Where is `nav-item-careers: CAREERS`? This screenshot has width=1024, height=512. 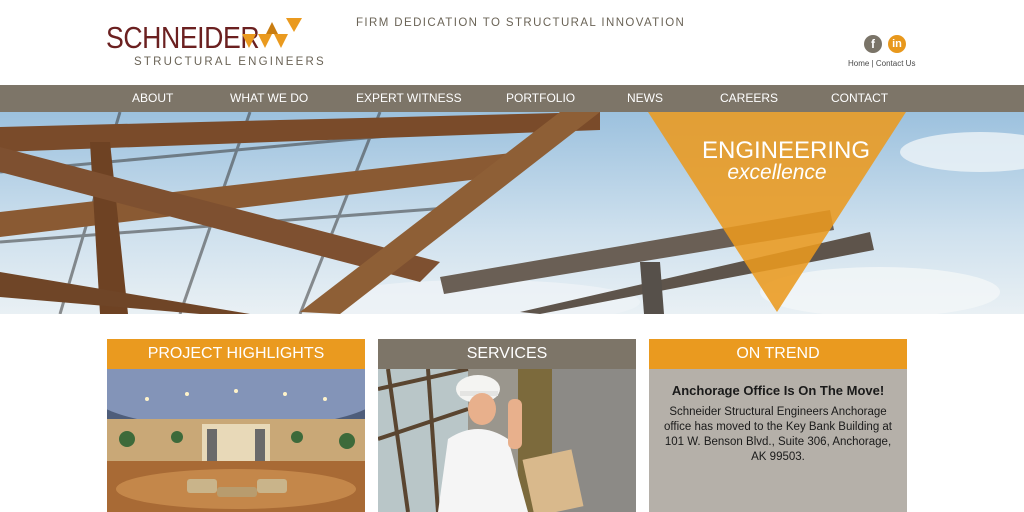 nav-item-careers: CAREERS is located at coordinates (749, 98).